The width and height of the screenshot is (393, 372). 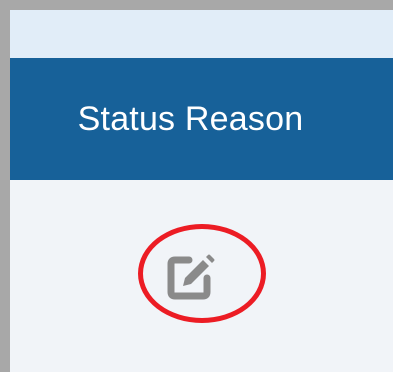 I want to click on column-header-label: Status Reason, so click(x=190, y=118).